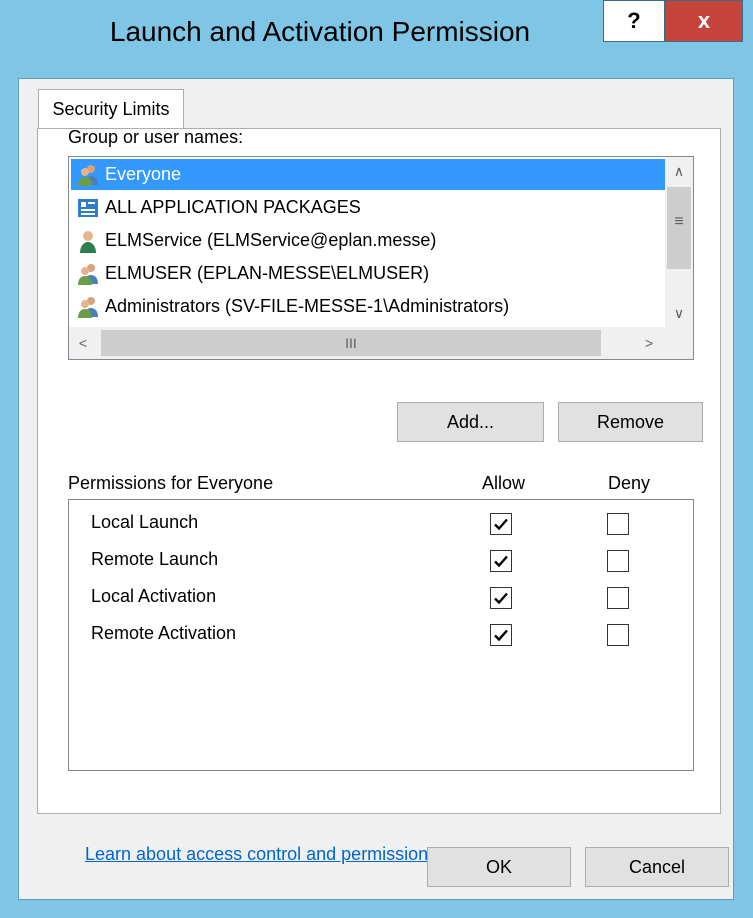 Image resolution: width=753 pixels, height=918 pixels. Describe the element at coordinates (267, 273) in the screenshot. I see `list-item-label: ELMUSER (EPLAN-MESSE\ELMUSER)` at that location.